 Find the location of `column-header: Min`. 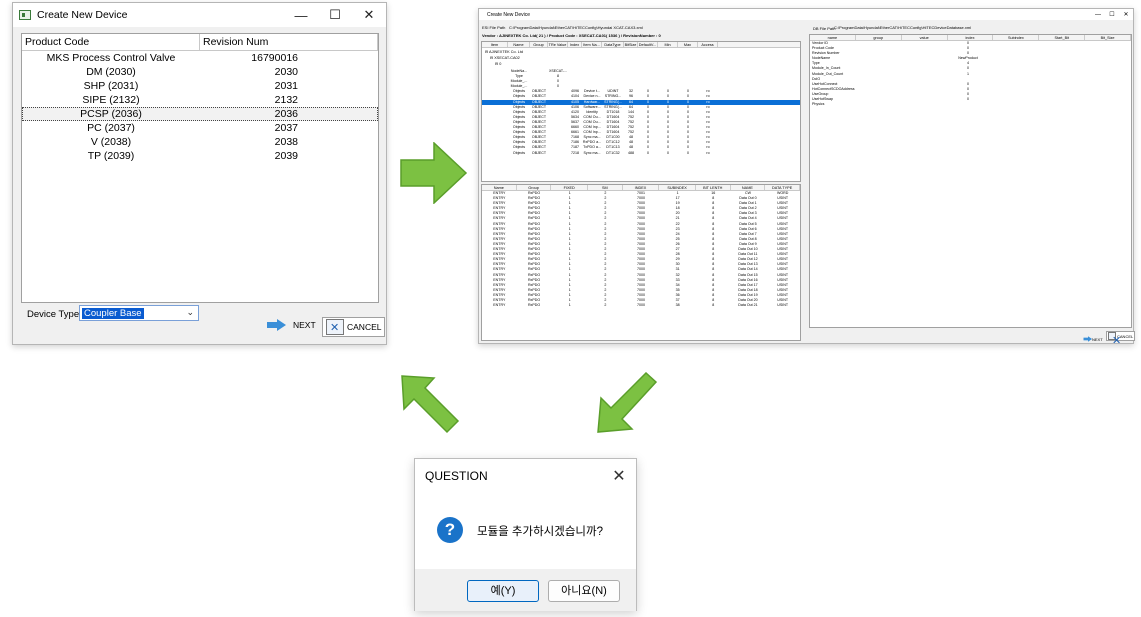

column-header: Min is located at coordinates (668, 44).